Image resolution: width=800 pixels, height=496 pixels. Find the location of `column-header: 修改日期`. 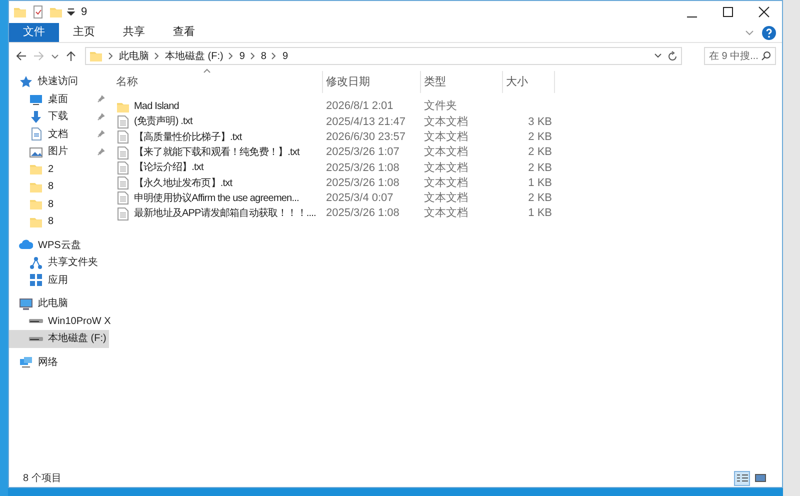

column-header: 修改日期 is located at coordinates (372, 82).